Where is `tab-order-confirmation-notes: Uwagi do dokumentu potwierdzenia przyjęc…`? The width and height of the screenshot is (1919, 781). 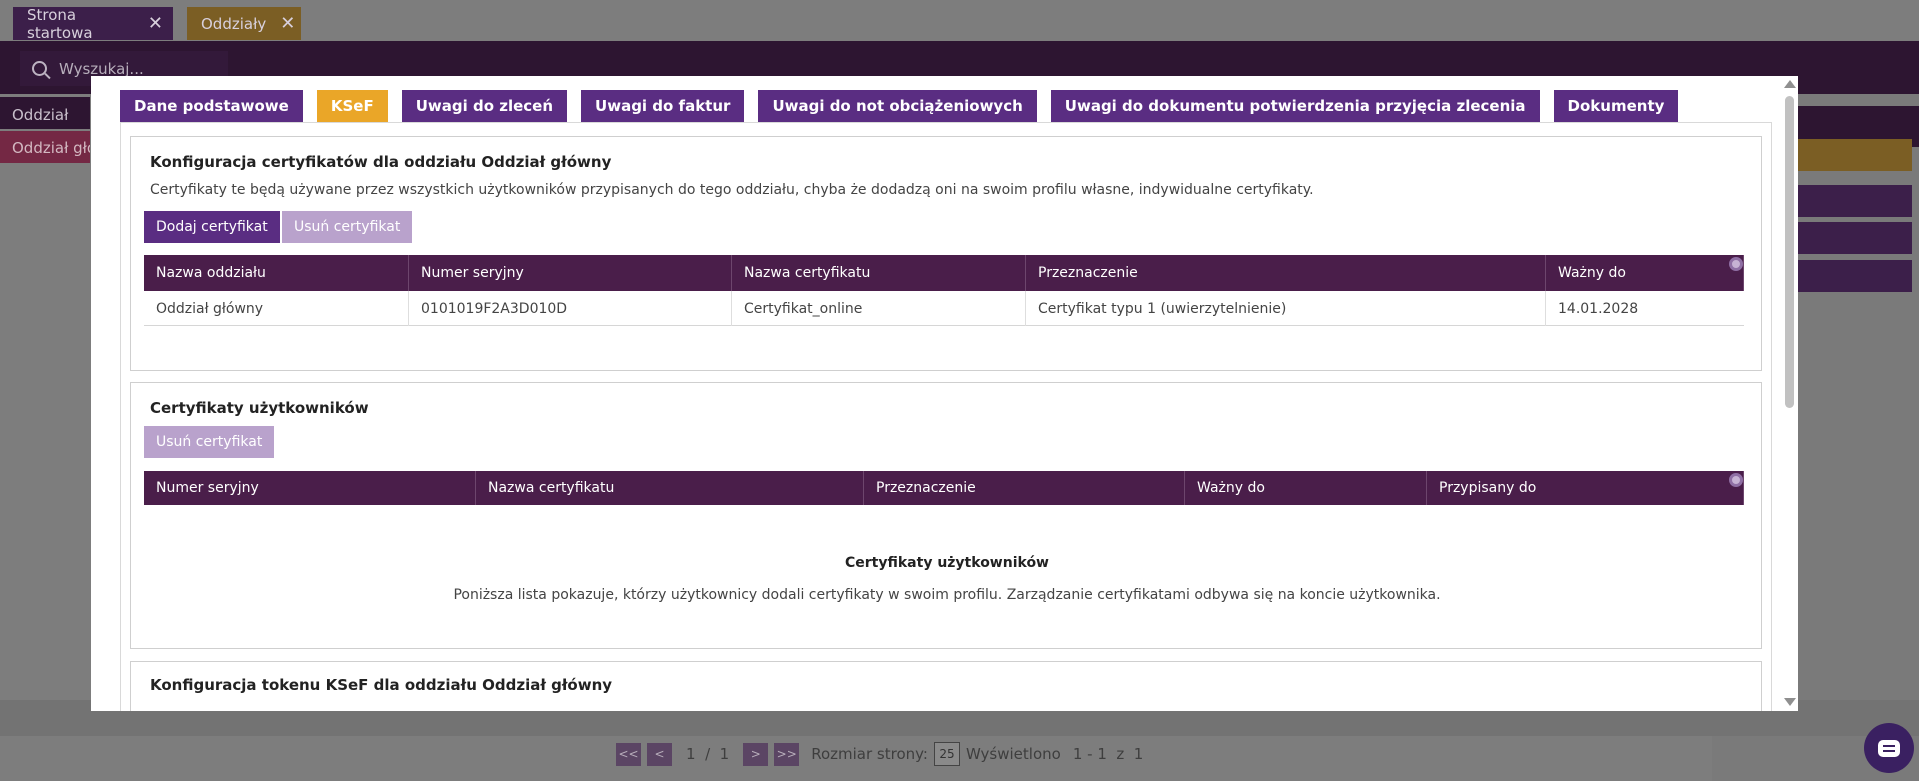 tab-order-confirmation-notes: Uwagi do dokumentu potwierdzenia przyjęc… is located at coordinates (1295, 106).